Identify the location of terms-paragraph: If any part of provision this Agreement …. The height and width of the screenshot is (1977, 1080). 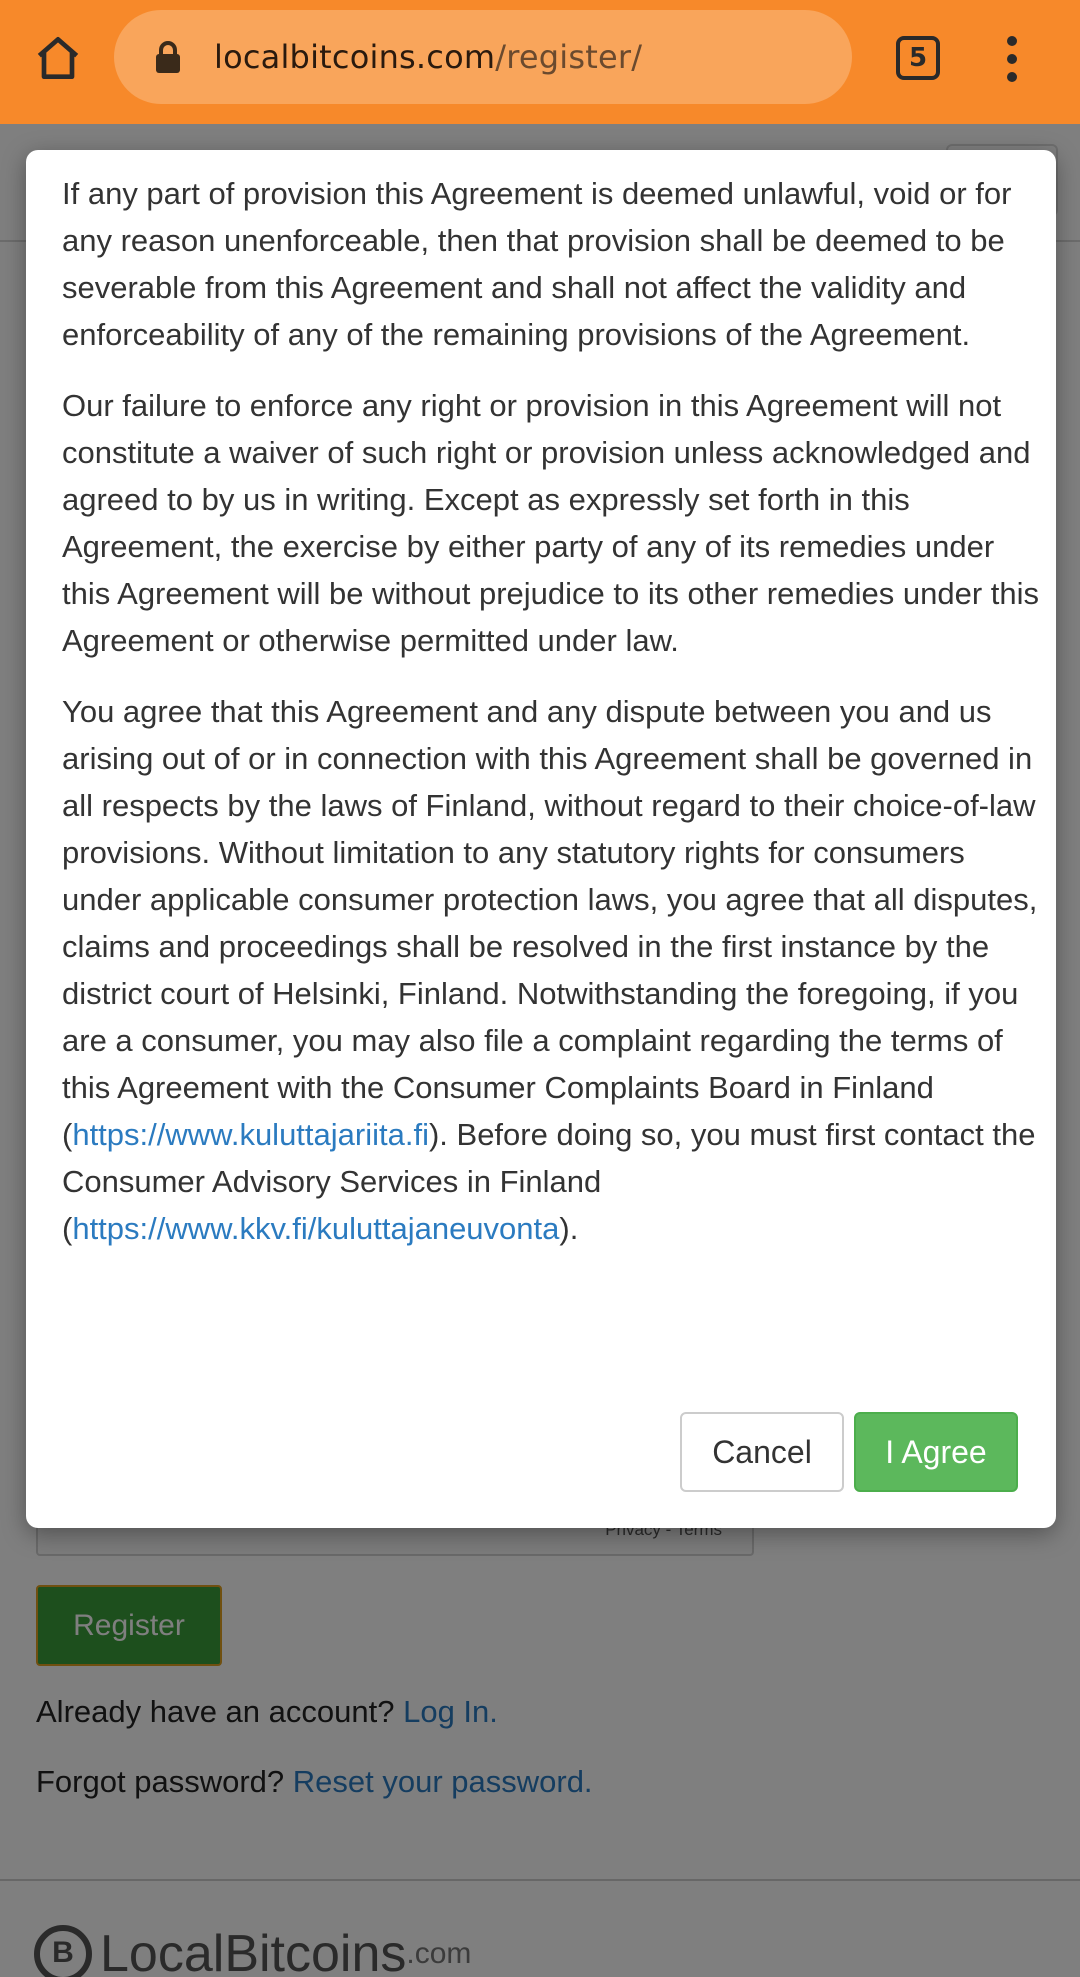
(537, 264).